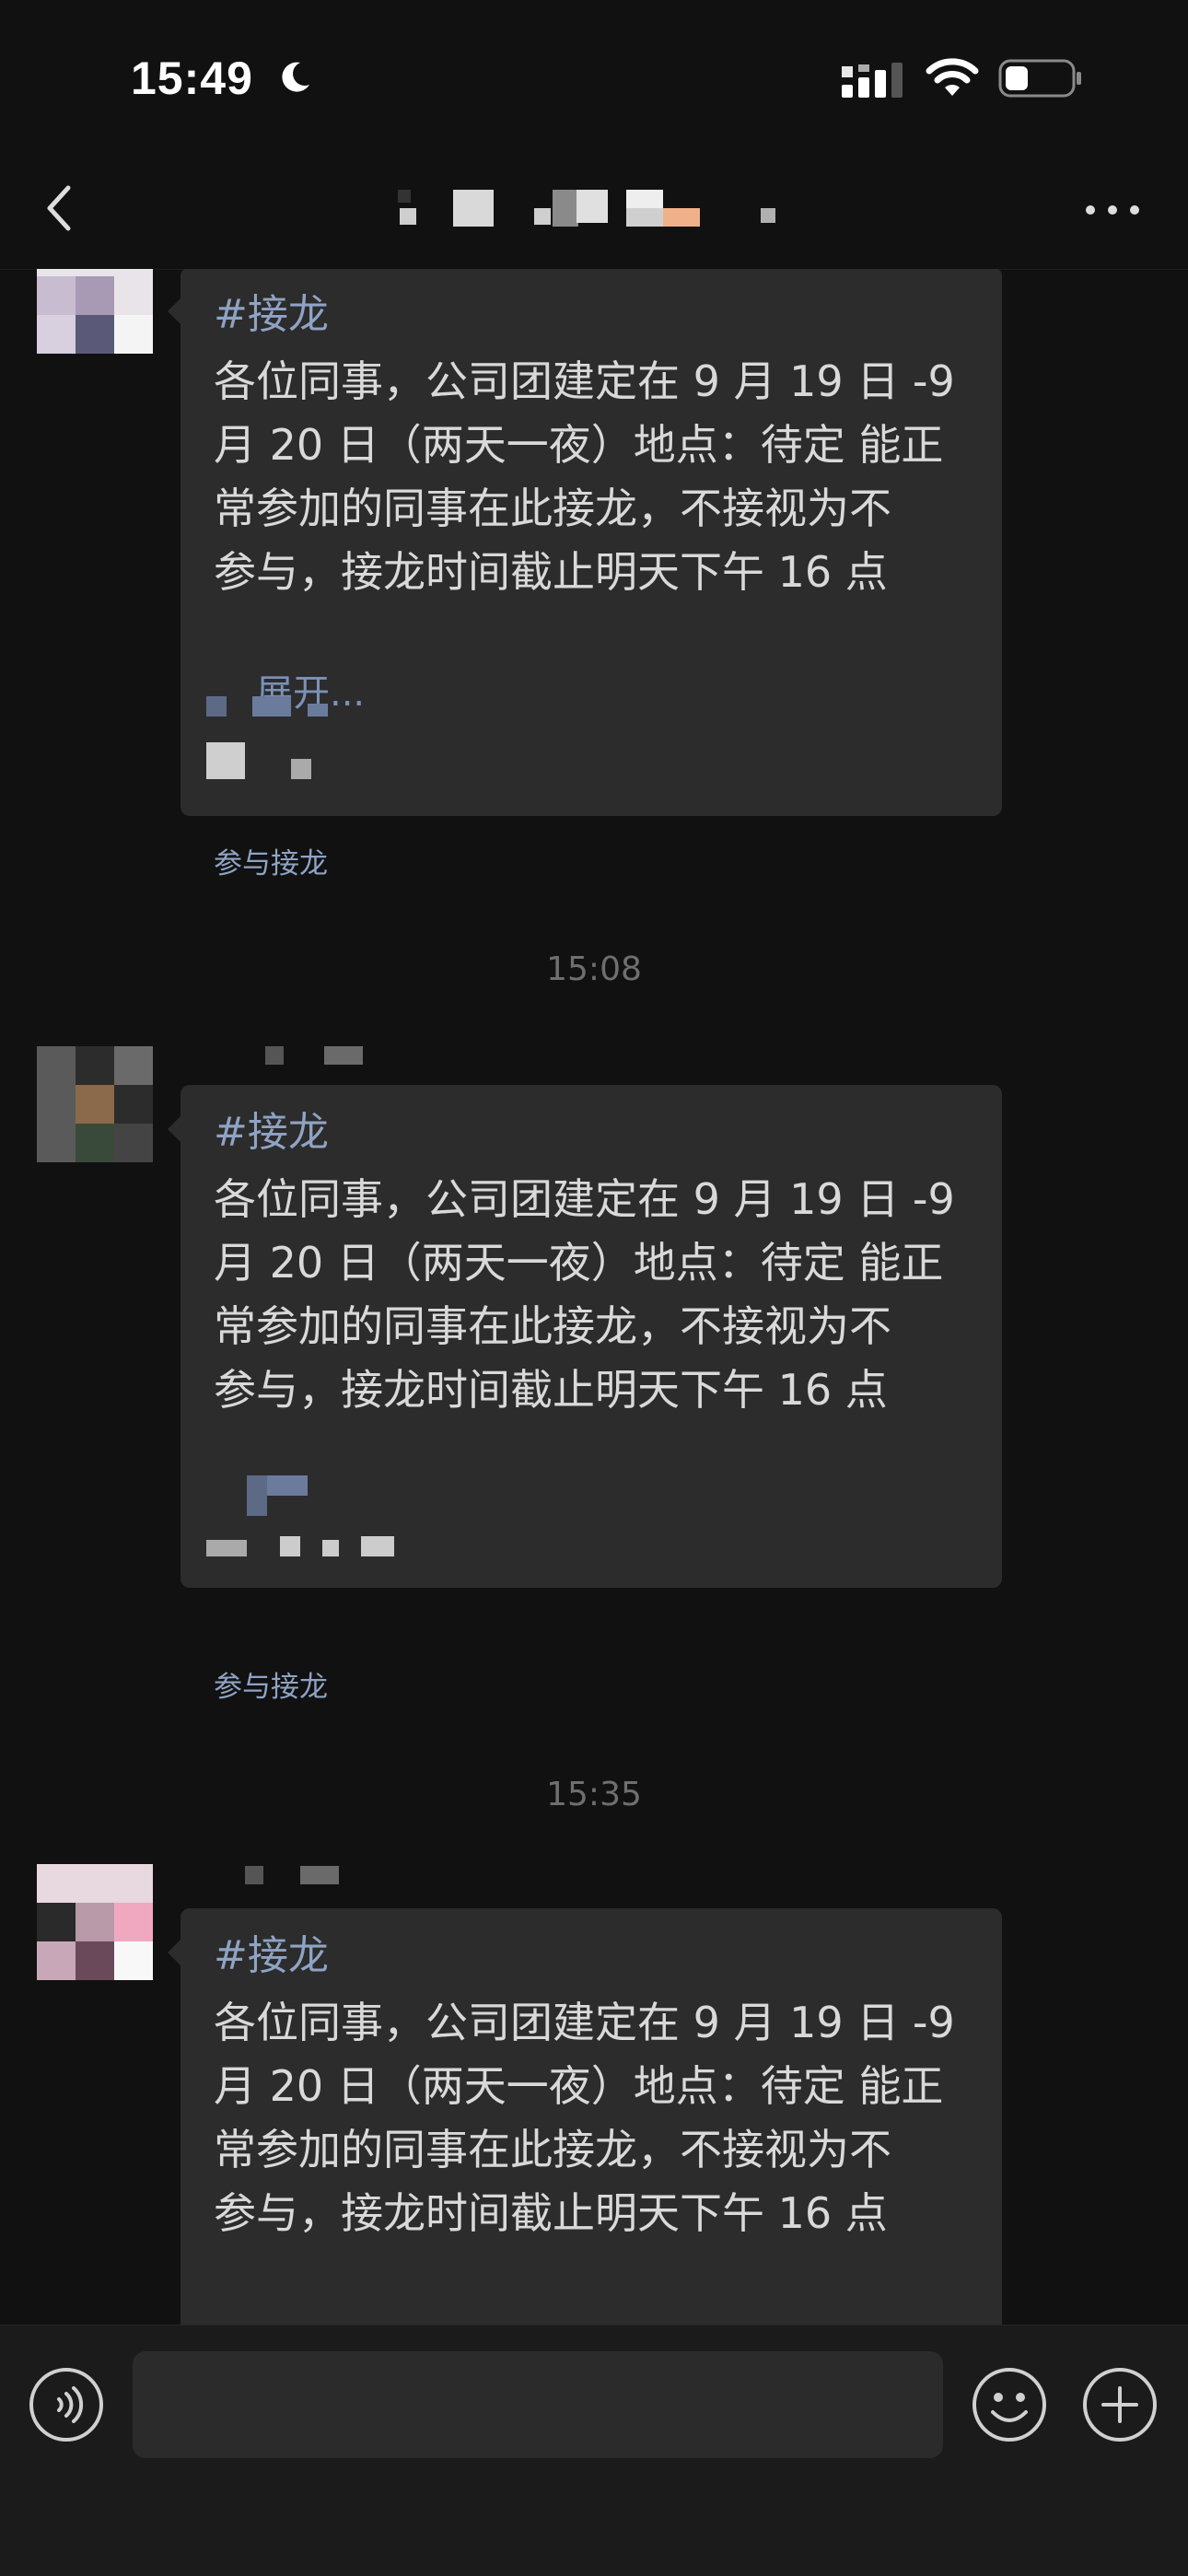 This screenshot has width=1188, height=2576. I want to click on battery-icon, so click(1039, 78).